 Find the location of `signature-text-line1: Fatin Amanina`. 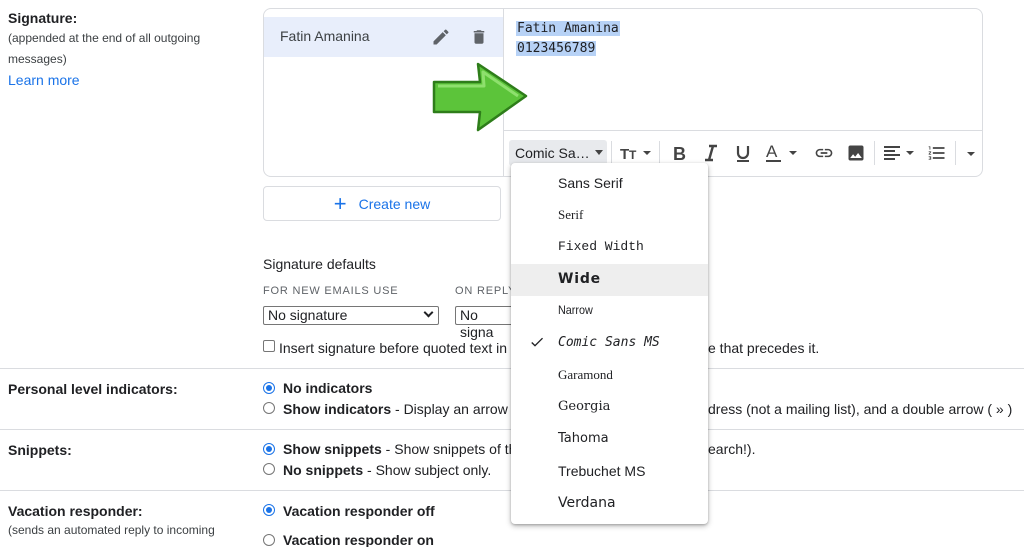

signature-text-line1: Fatin Amanina is located at coordinates (568, 28).